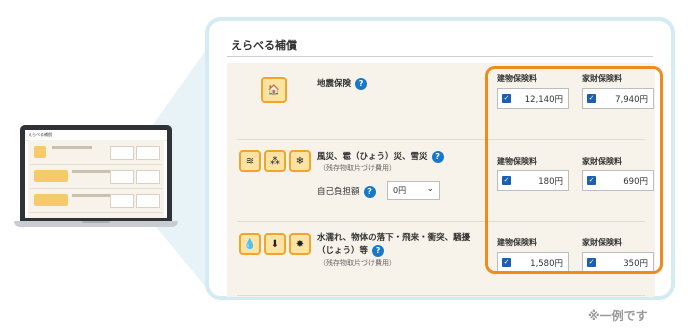 This screenshot has height=329, width=690. Describe the element at coordinates (357, 263) in the screenshot. I see `row-water-sub: （残存物取片づけ費用）` at that location.